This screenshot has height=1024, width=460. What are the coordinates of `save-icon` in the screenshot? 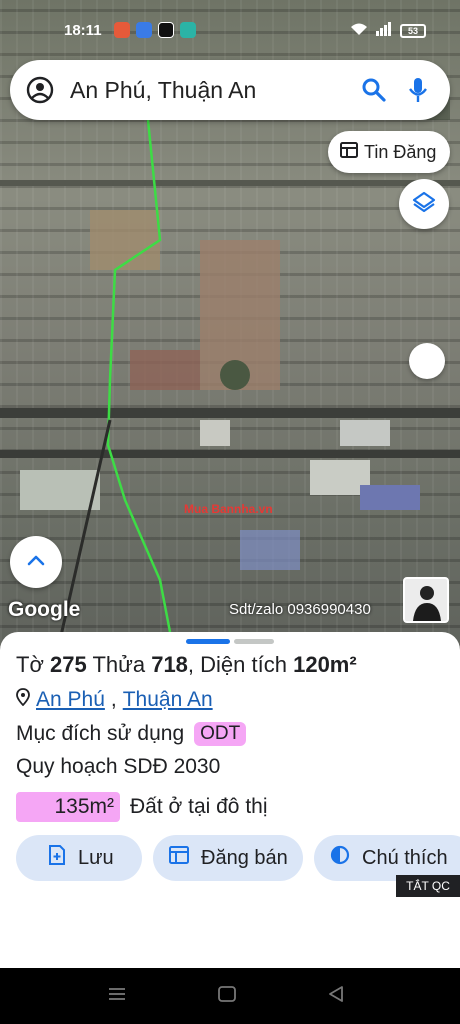 It's located at (57, 858).